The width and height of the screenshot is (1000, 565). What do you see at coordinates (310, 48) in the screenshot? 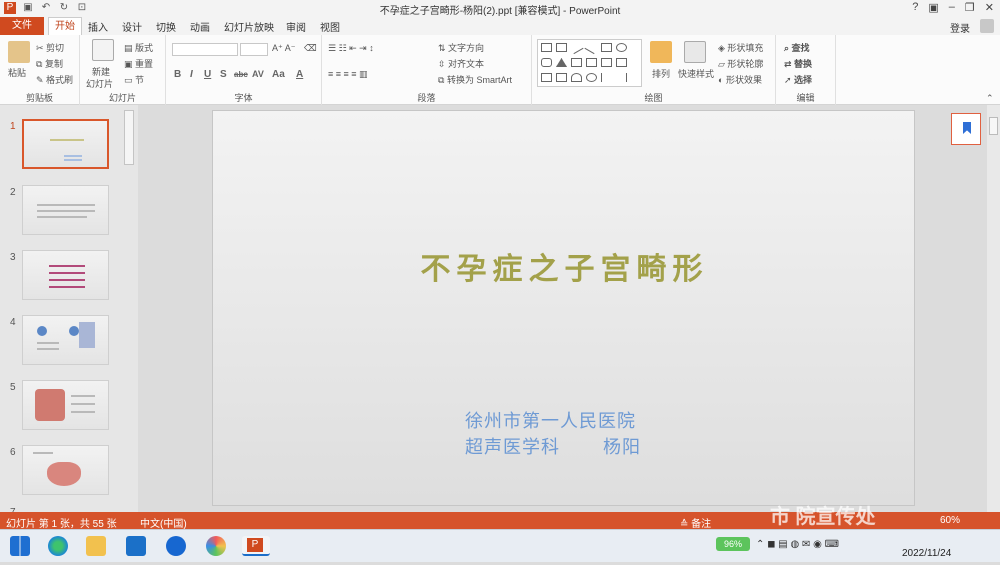
I see `clear-format-button: ⌫` at bounding box center [310, 48].